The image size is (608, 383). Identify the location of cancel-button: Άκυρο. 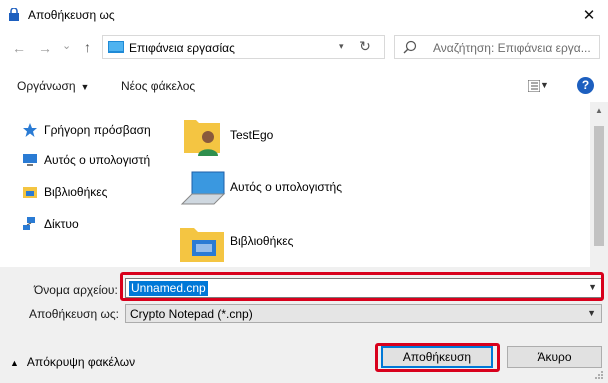
(554, 357).